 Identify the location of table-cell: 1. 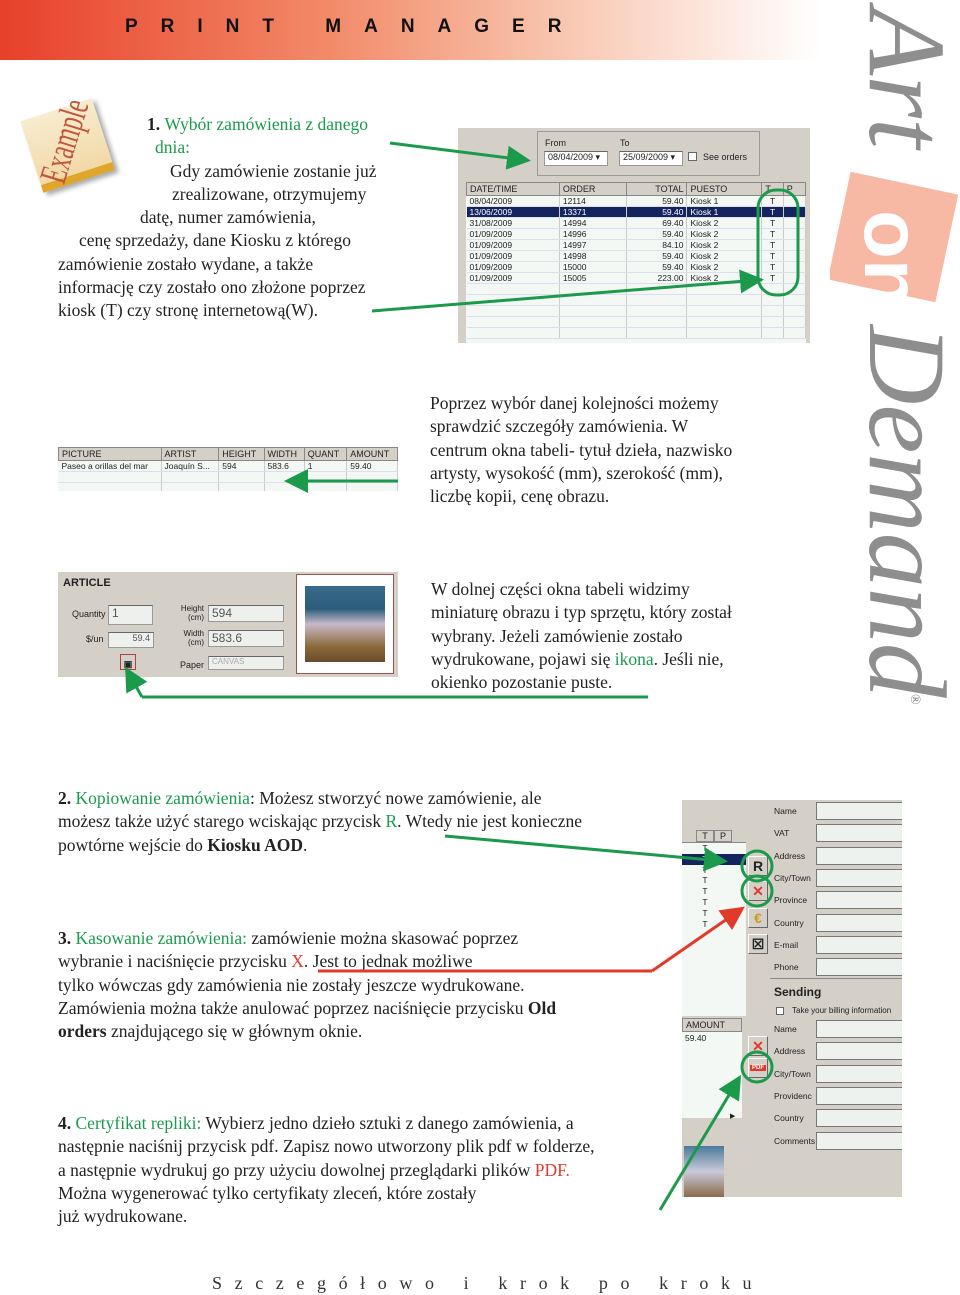
(326, 466).